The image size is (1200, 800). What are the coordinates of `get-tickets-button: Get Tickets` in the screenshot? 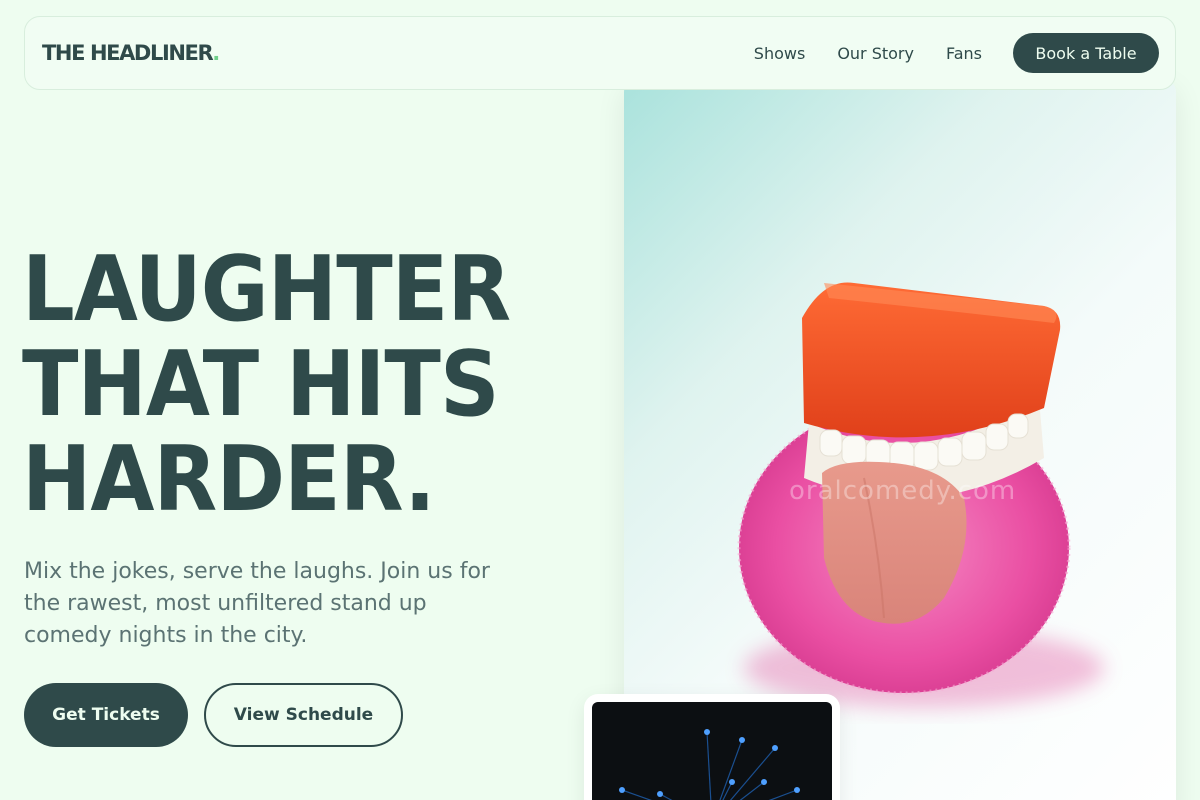 It's located at (106, 715).